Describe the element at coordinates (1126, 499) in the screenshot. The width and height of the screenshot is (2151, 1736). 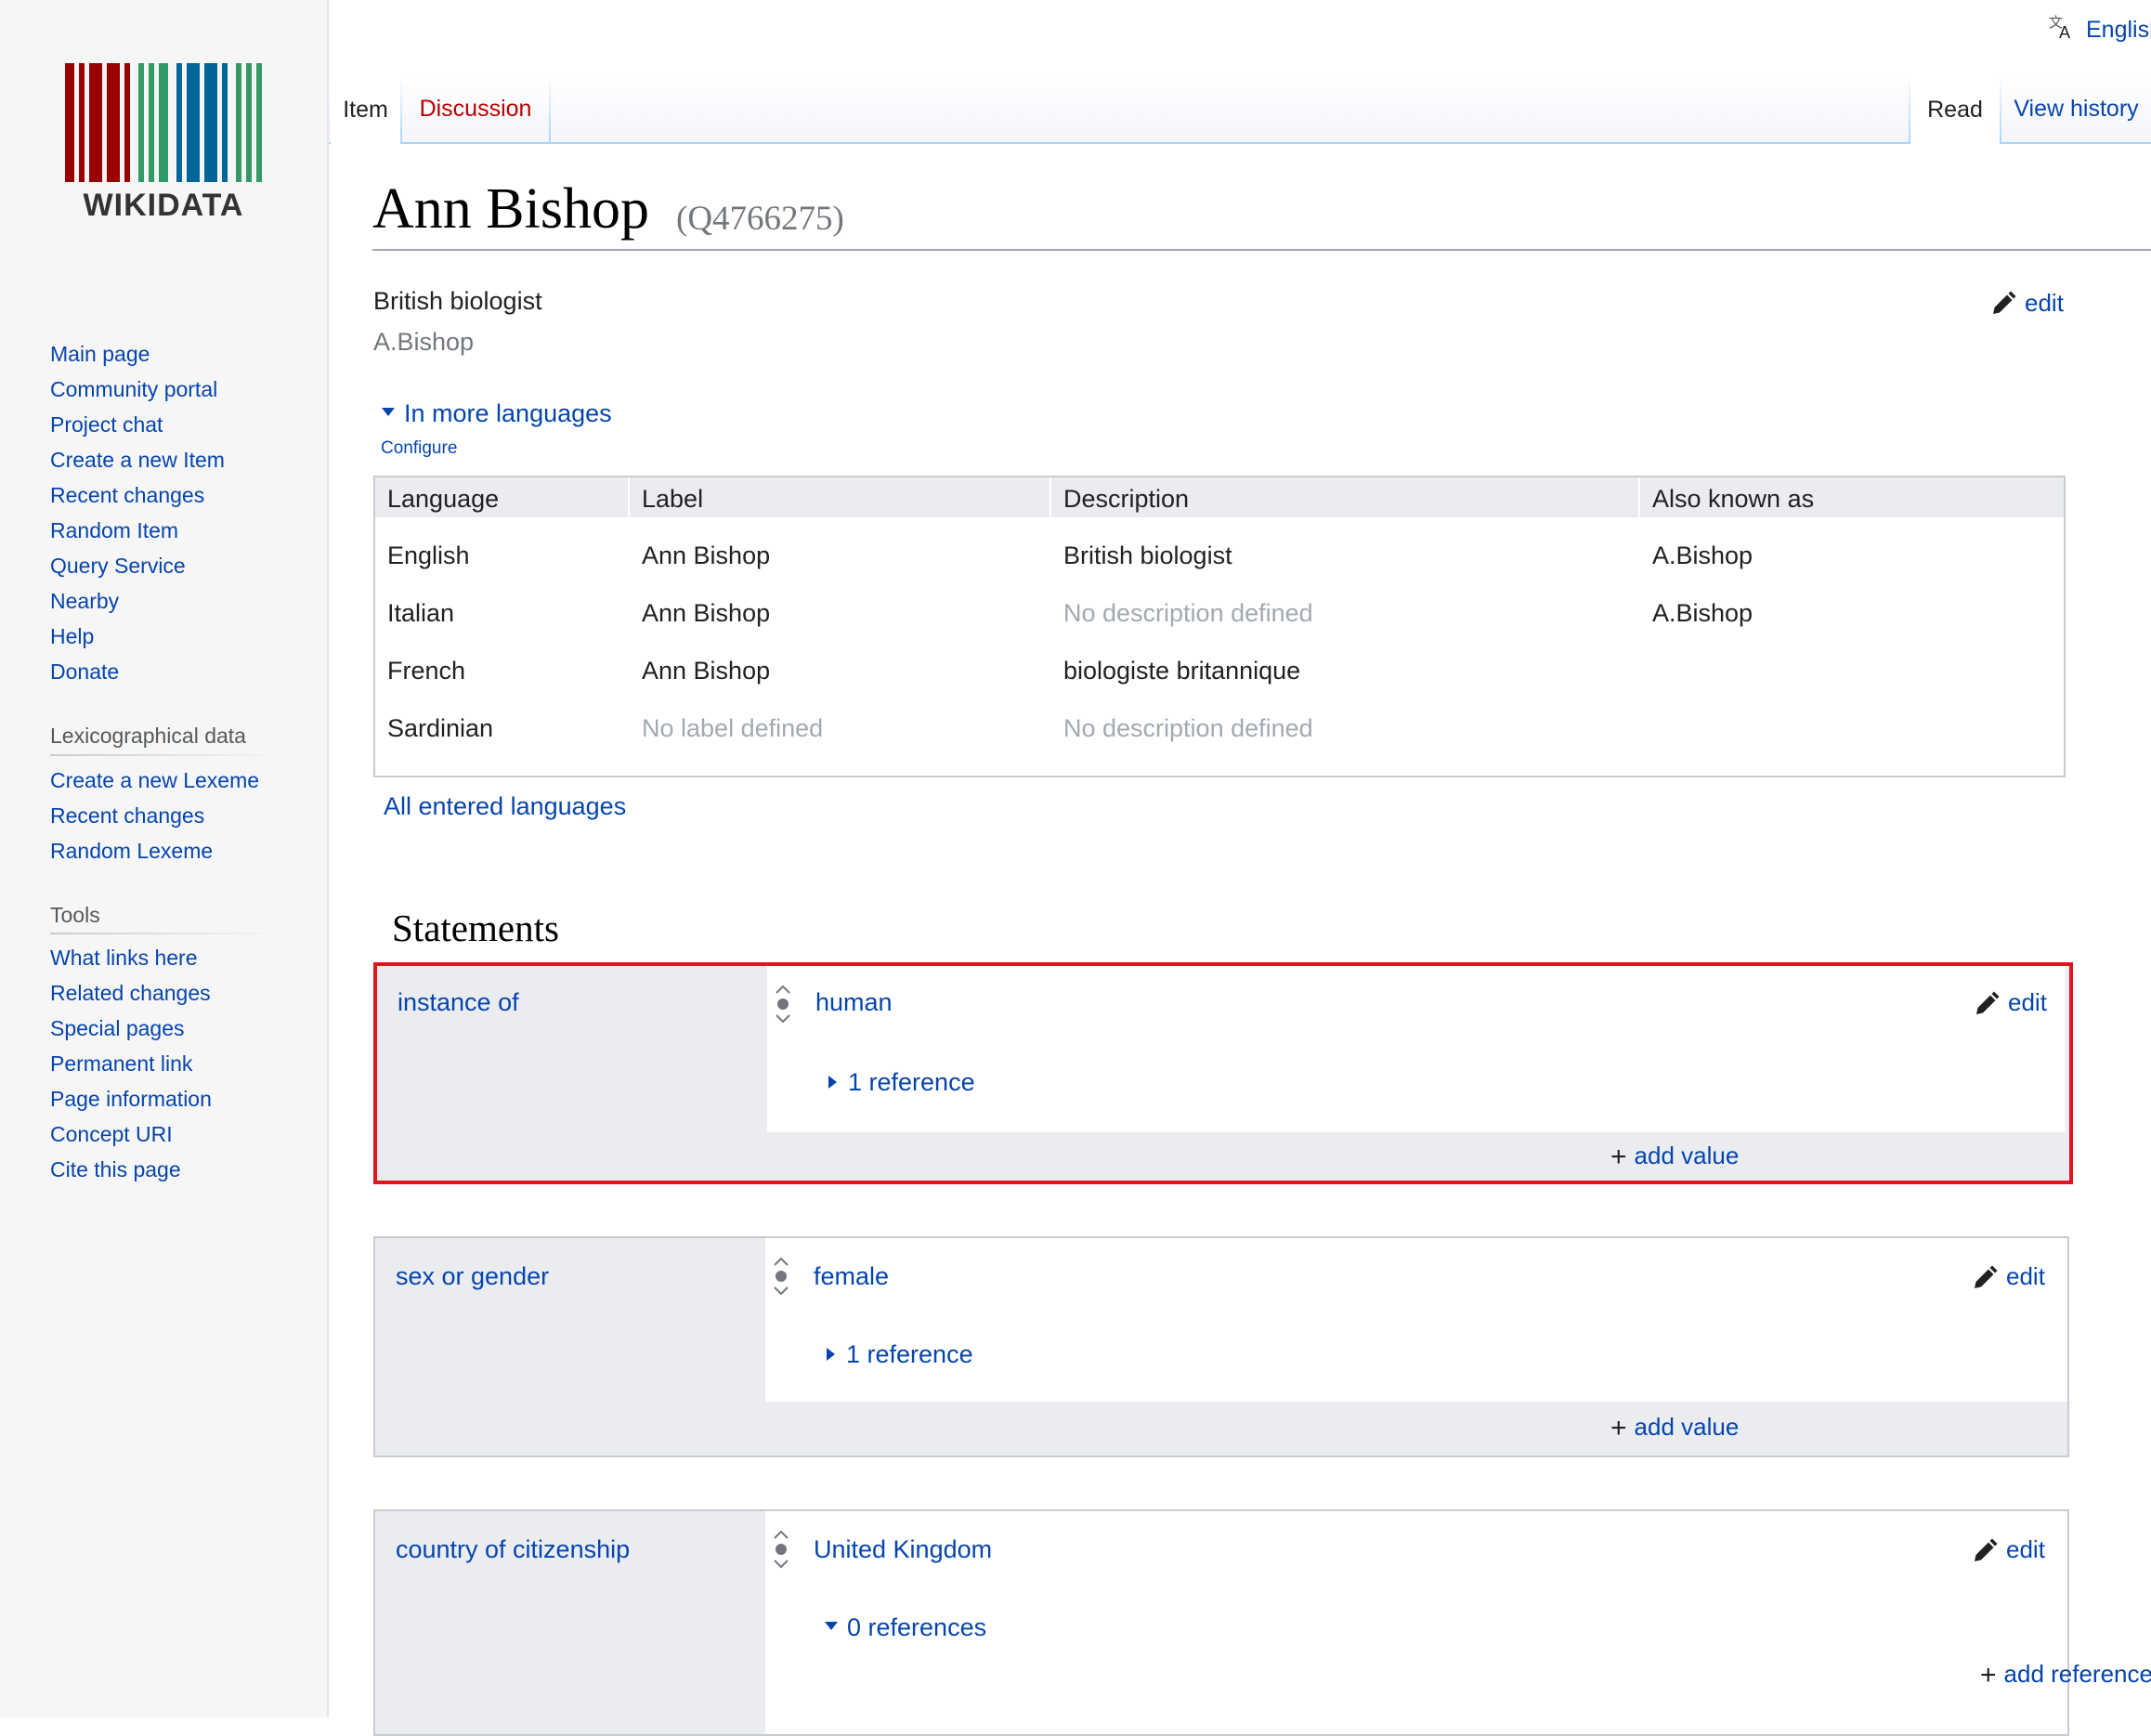
I see `column-header-description: Description` at that location.